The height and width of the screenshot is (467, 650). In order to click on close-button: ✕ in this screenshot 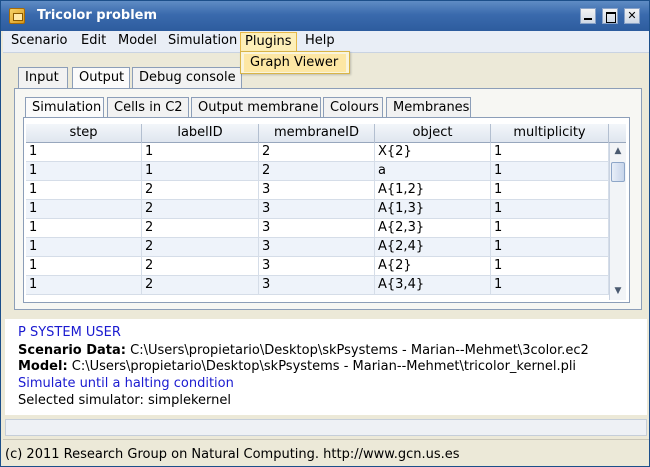, I will do `click(632, 16)`.